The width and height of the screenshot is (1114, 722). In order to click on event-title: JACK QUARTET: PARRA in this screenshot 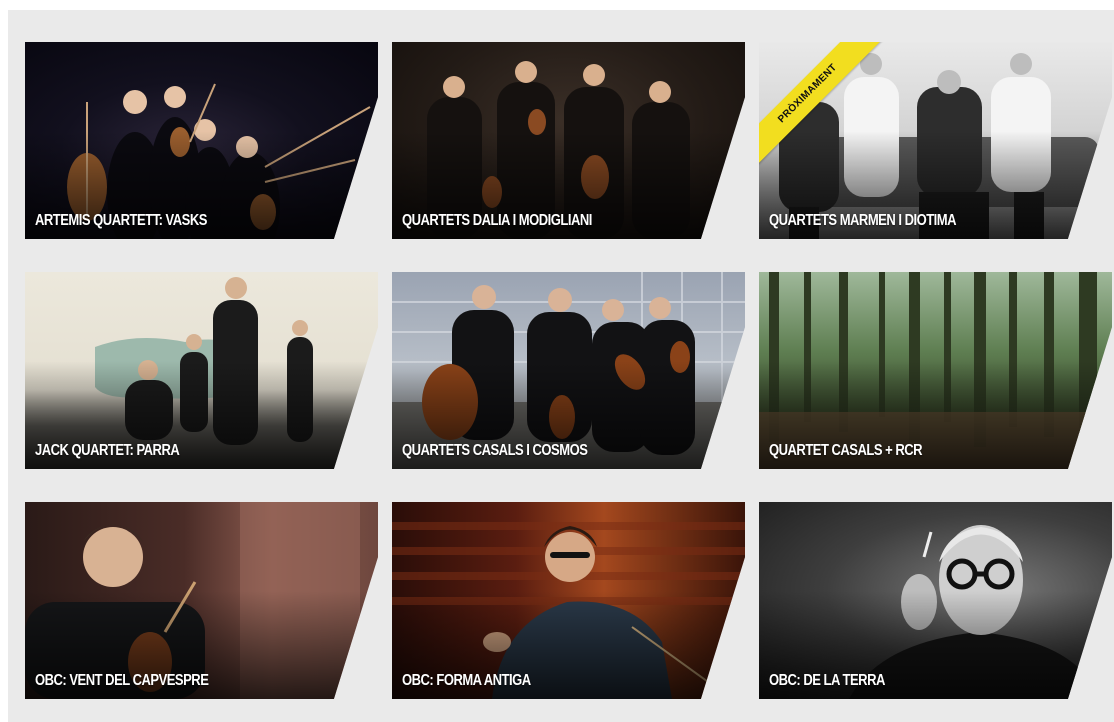, I will do `click(107, 450)`.